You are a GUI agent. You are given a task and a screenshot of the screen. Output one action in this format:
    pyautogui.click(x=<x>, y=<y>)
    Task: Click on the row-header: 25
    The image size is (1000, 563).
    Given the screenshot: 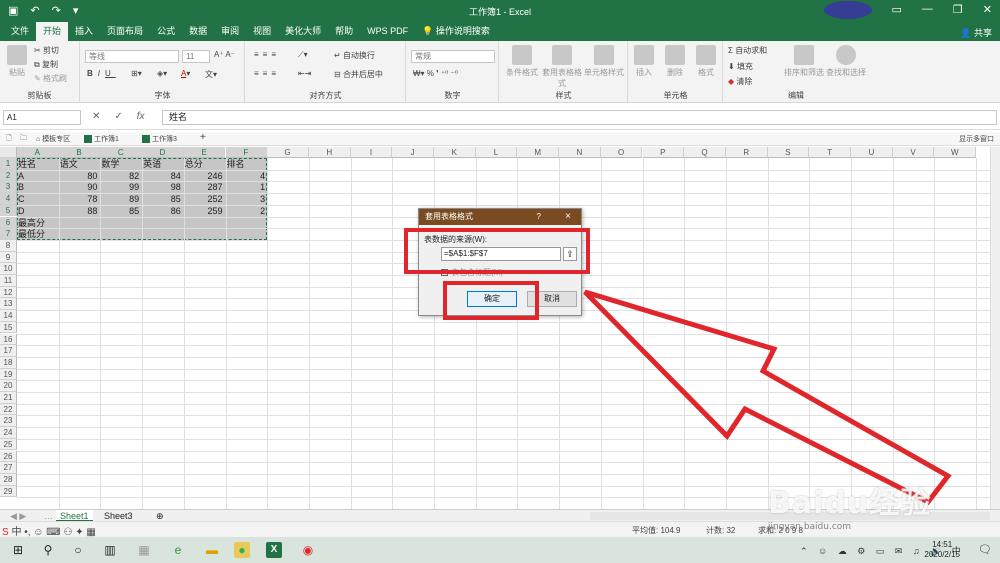 What is the action you would take?
    pyautogui.click(x=8, y=444)
    